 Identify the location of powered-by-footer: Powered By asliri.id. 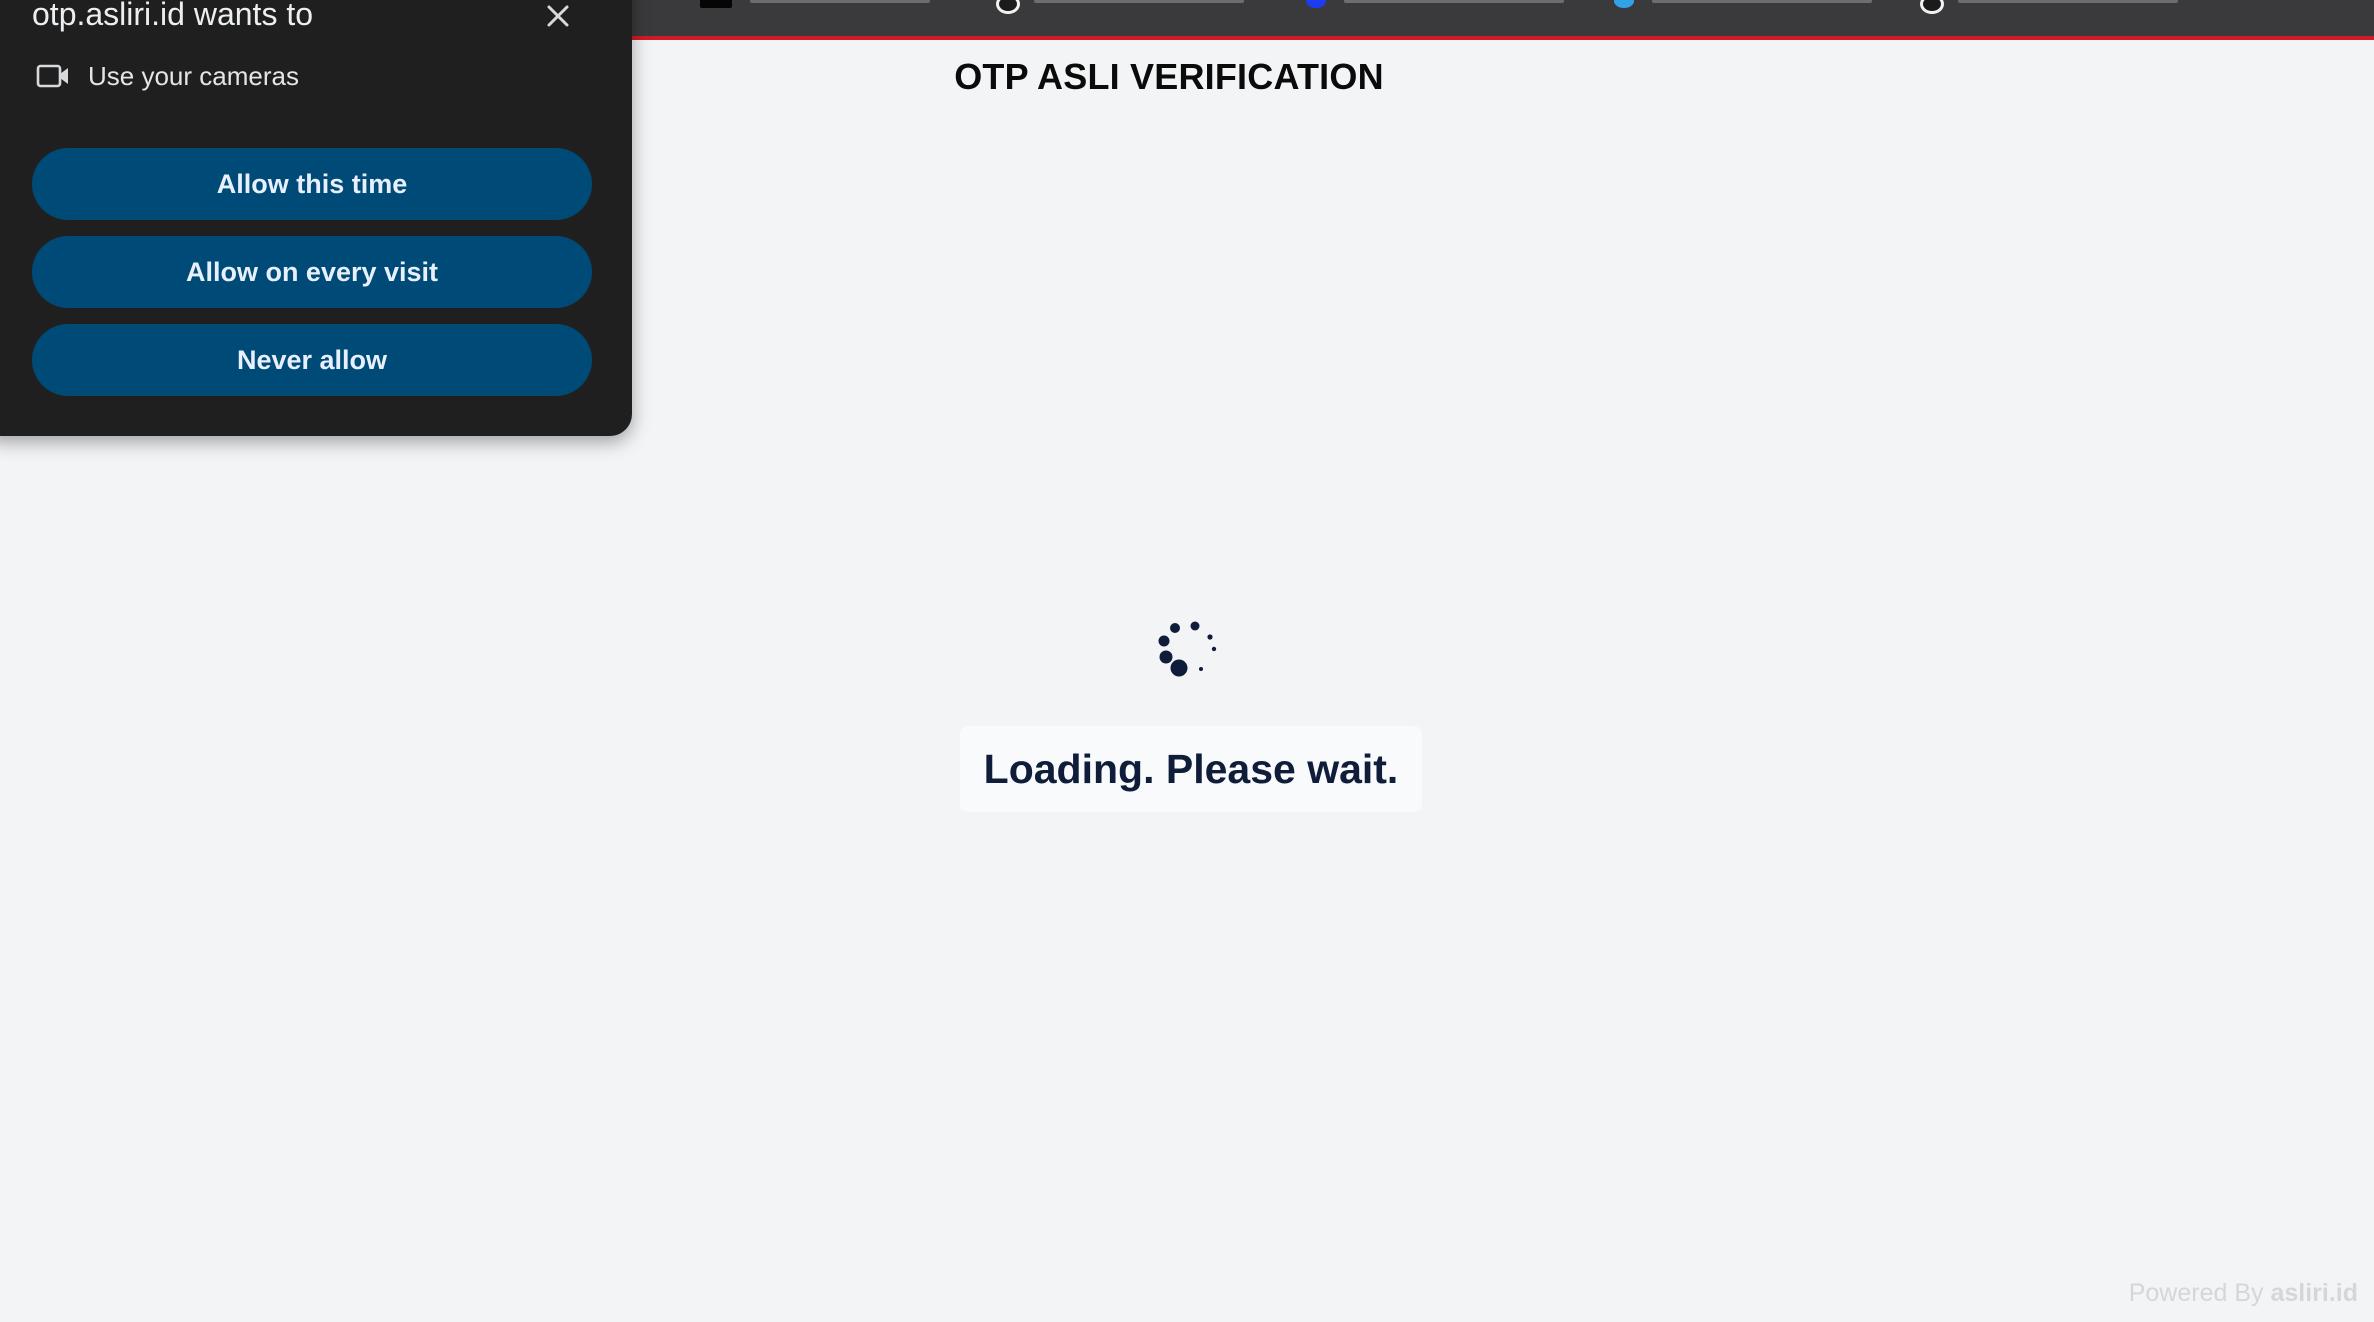
(2243, 1293).